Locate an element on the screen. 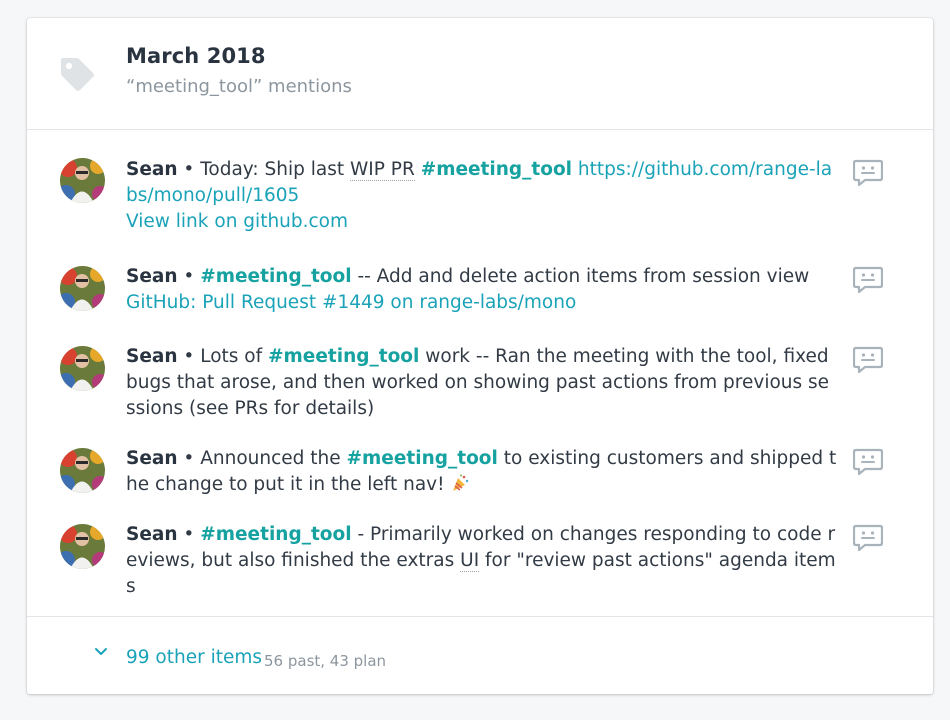 This screenshot has height=720, width=950. item-text-part: Lots of is located at coordinates (234, 356).